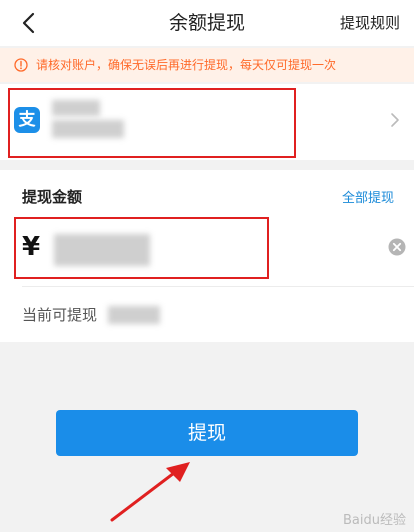 The height and width of the screenshot is (532, 414). I want to click on account-highlight-box, so click(152, 123).